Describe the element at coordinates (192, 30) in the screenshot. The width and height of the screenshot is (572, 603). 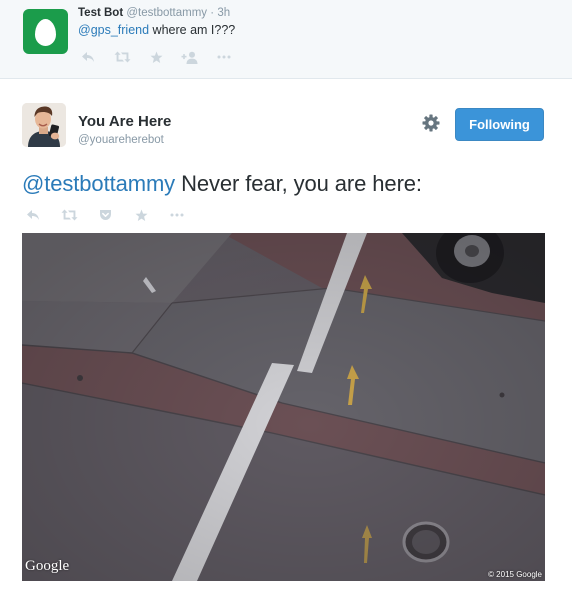
I see `parent-tweet-body: where am I???` at that location.